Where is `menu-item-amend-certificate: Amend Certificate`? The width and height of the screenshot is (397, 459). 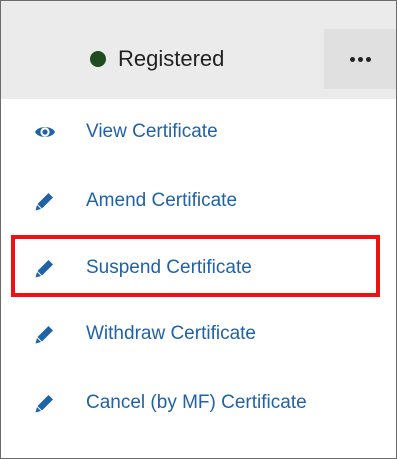 menu-item-amend-certificate: Amend Certificate is located at coordinates (198, 201).